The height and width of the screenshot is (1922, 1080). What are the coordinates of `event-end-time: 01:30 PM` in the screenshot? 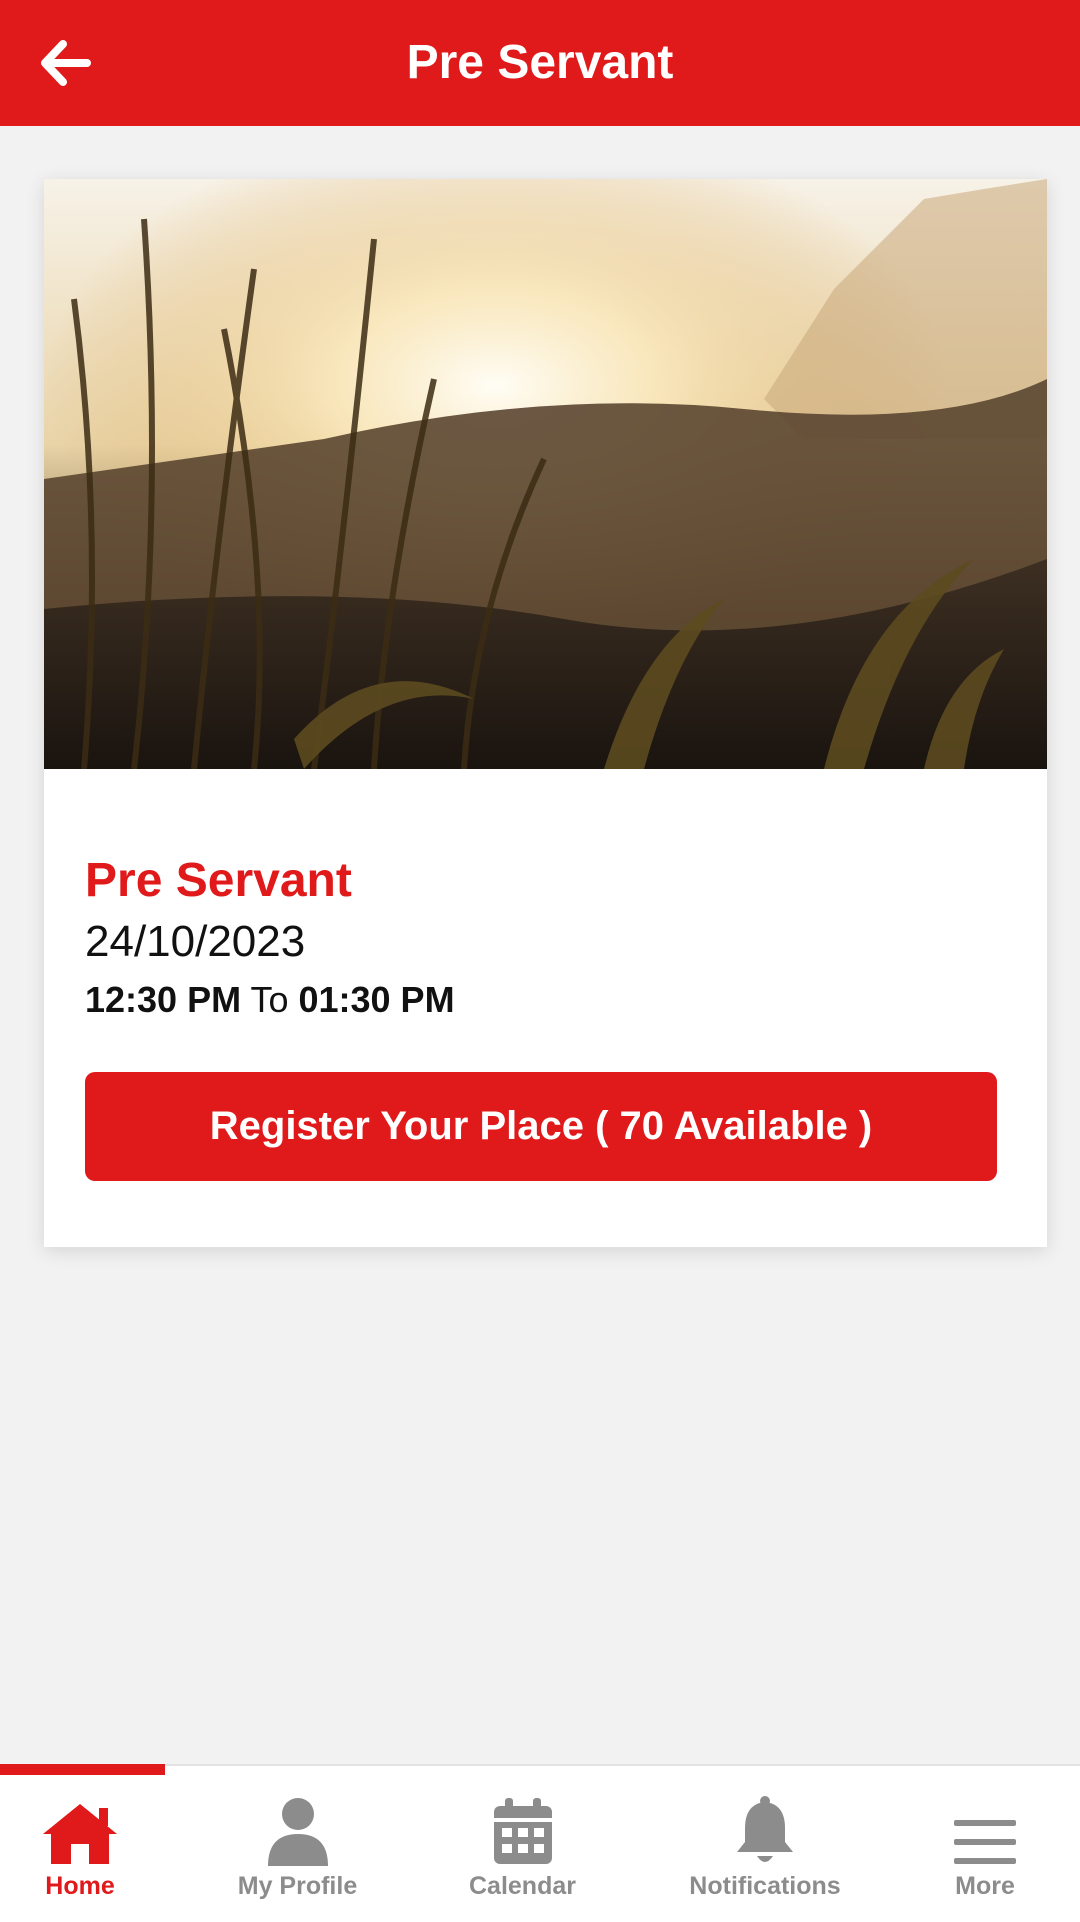 It's located at (376, 999).